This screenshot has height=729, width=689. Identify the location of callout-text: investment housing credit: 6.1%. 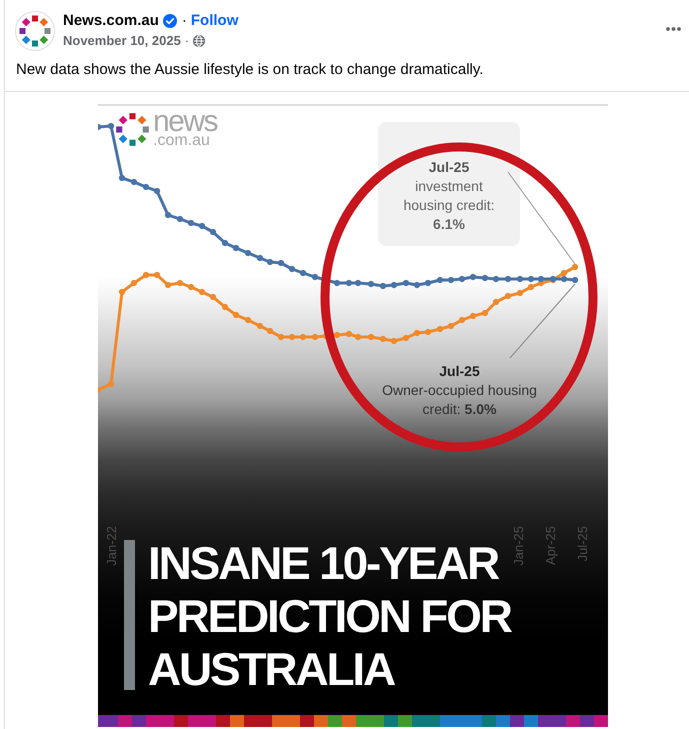
(449, 205).